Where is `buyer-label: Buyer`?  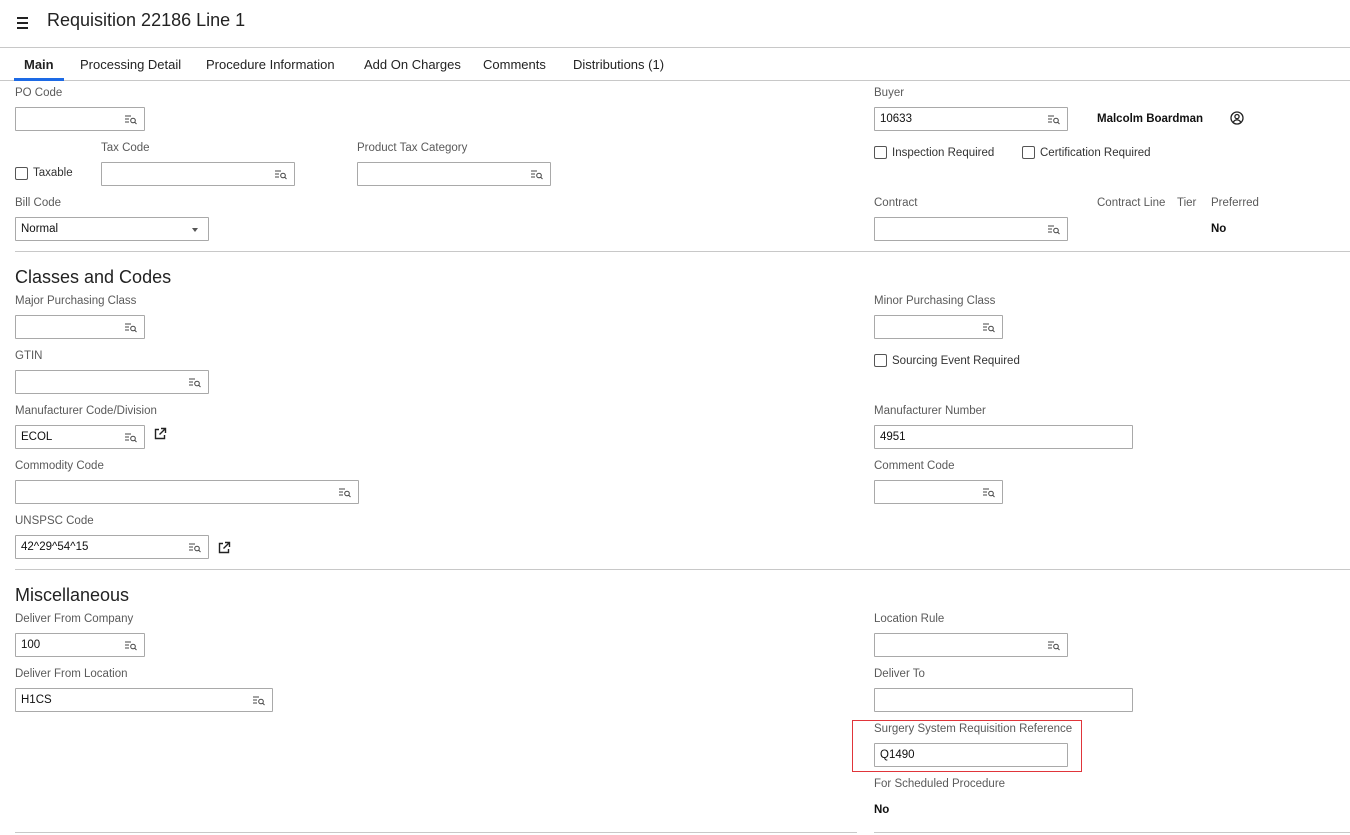 buyer-label: Buyer is located at coordinates (889, 93).